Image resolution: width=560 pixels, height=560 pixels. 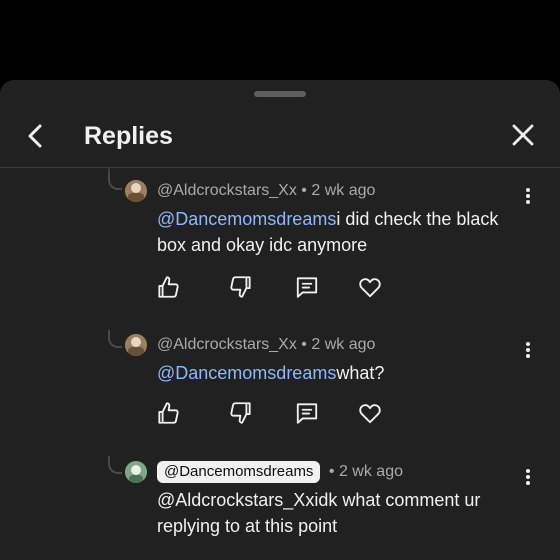 I want to click on reply-text: @Dancemomsdreamswhat?, so click(x=342, y=373).